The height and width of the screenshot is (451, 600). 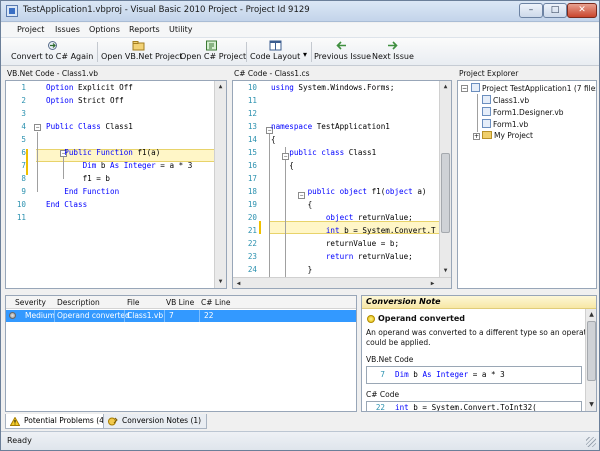 What do you see at coordinates (83, 191) in the screenshot?
I see `vb-code-line: End Function` at bounding box center [83, 191].